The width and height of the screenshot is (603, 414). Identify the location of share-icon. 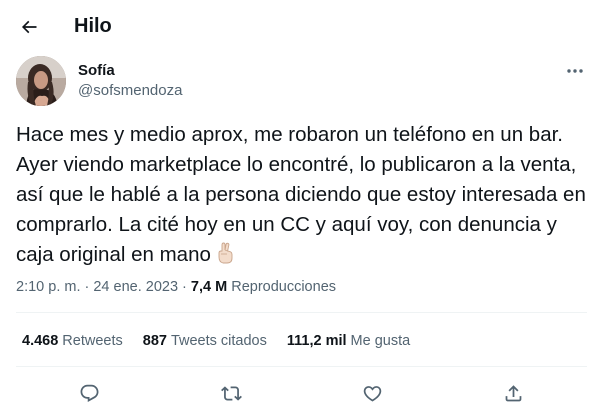
(513, 392).